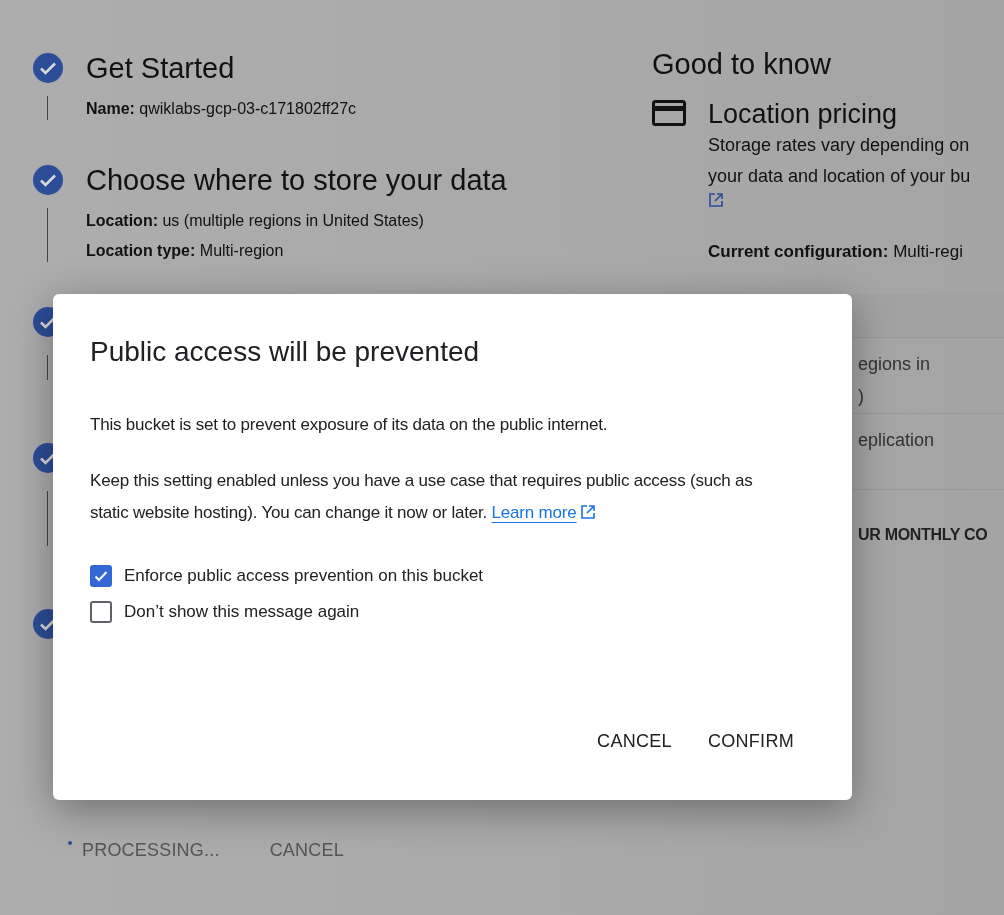 This screenshot has height=915, width=1004. Describe the element at coordinates (222, 109) in the screenshot. I see `step-detail: Name: qwiklabs-gcp-03-c171802ff27c` at that location.